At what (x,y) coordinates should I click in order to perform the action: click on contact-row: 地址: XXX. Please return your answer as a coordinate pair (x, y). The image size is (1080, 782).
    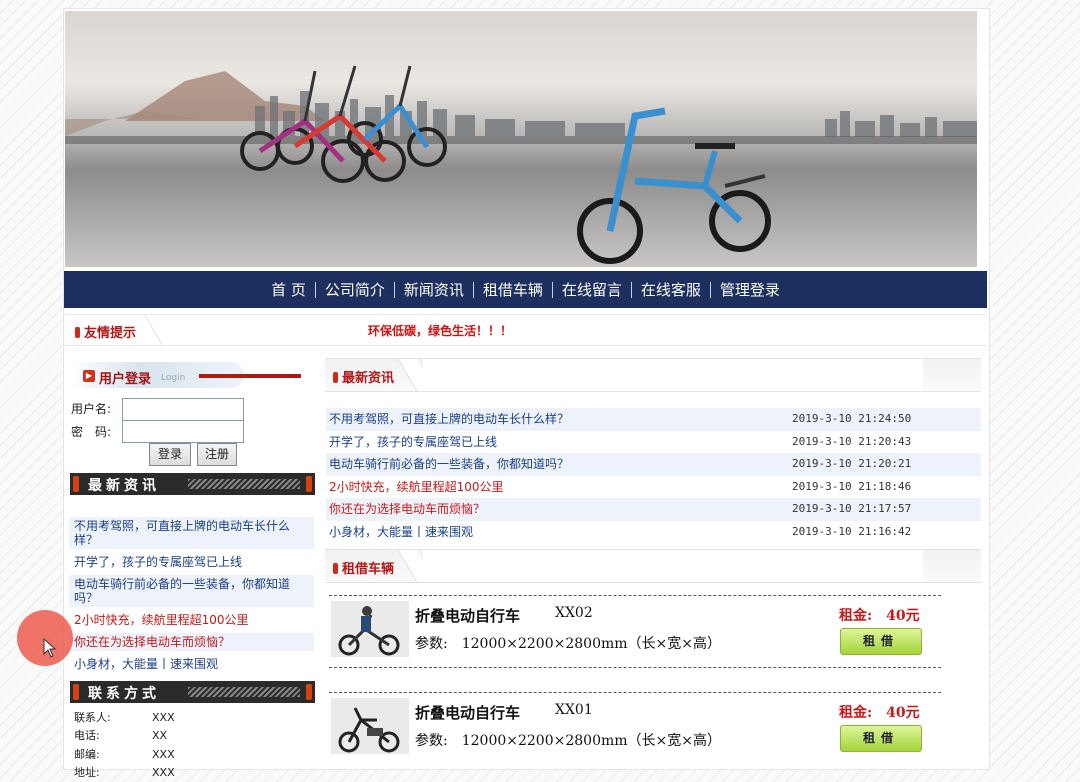
    Looking at the image, I should click on (124, 772).